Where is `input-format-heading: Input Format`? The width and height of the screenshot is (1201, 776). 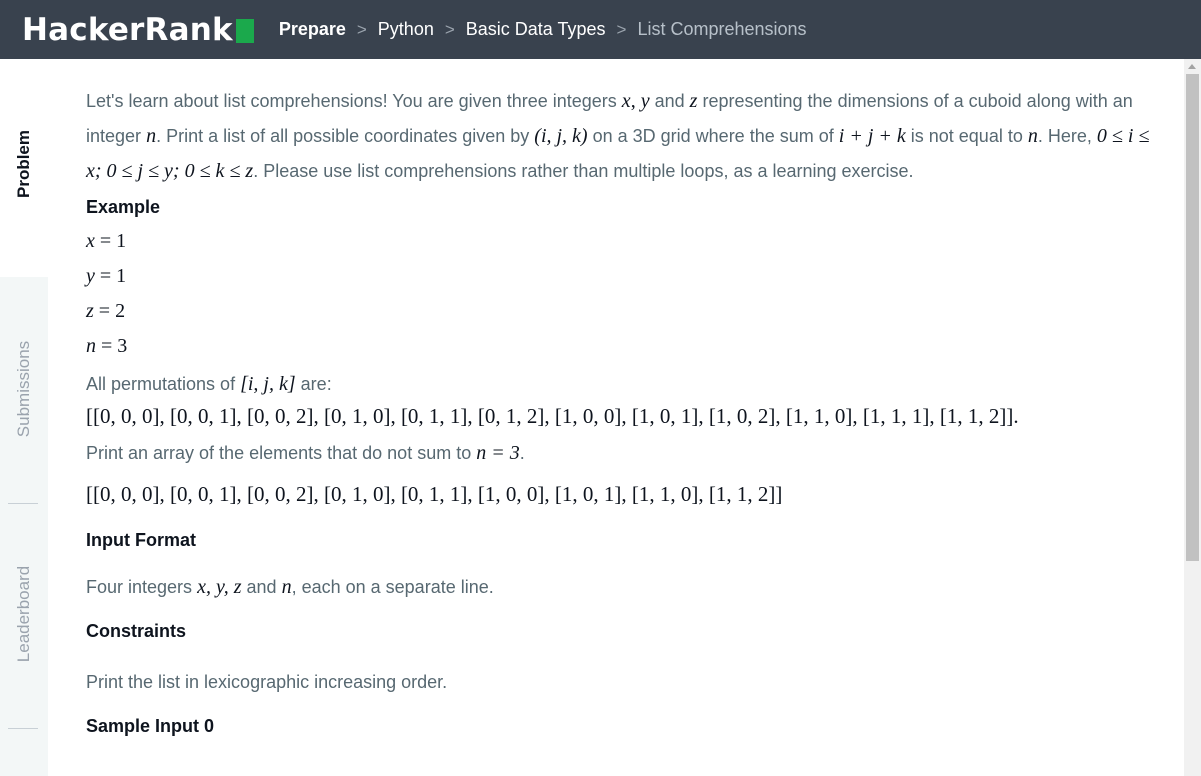 input-format-heading: Input Format is located at coordinates (141, 540).